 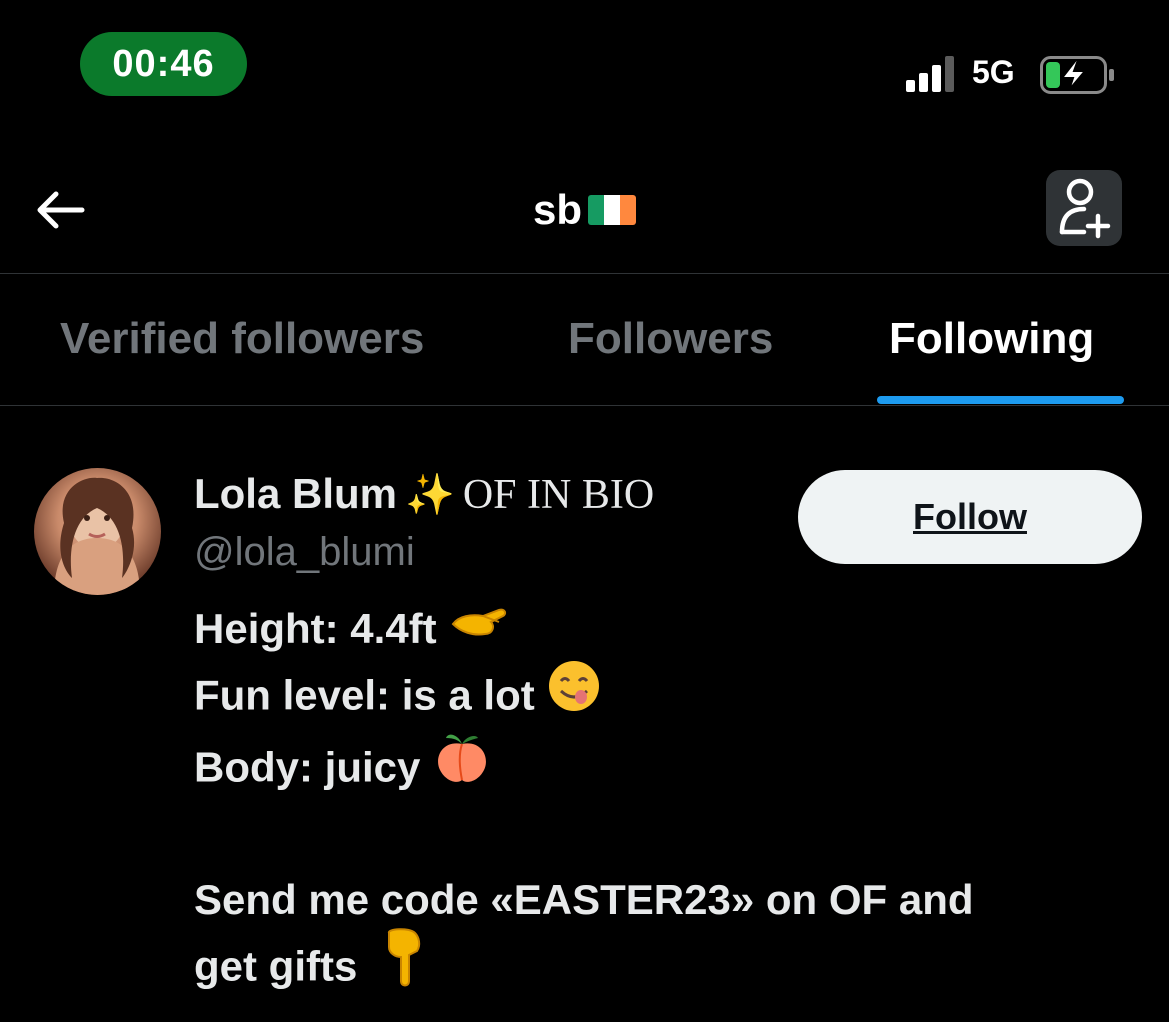 What do you see at coordinates (163, 64) in the screenshot?
I see `status-time: 00:46` at bounding box center [163, 64].